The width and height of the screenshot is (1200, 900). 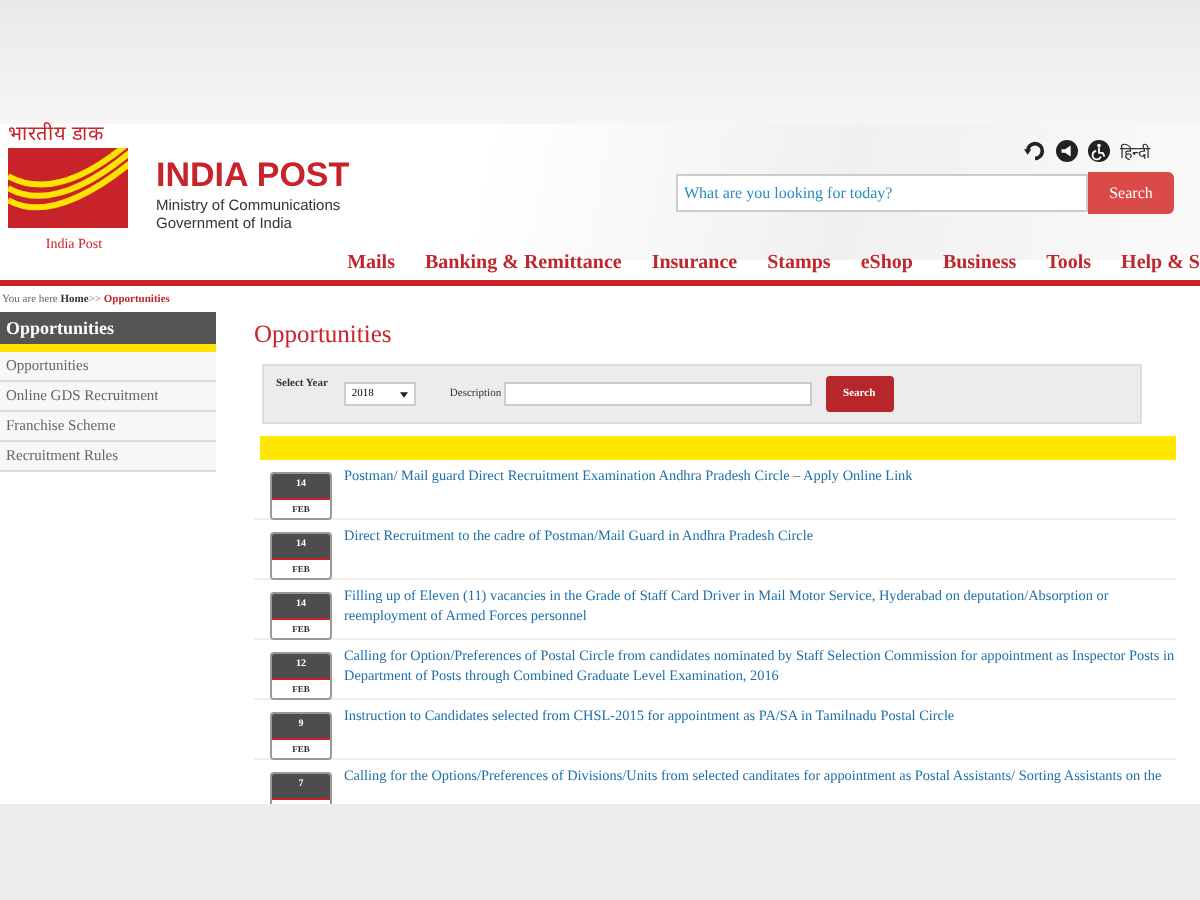 I want to click on nav-link: Help & S, so click(x=1160, y=263).